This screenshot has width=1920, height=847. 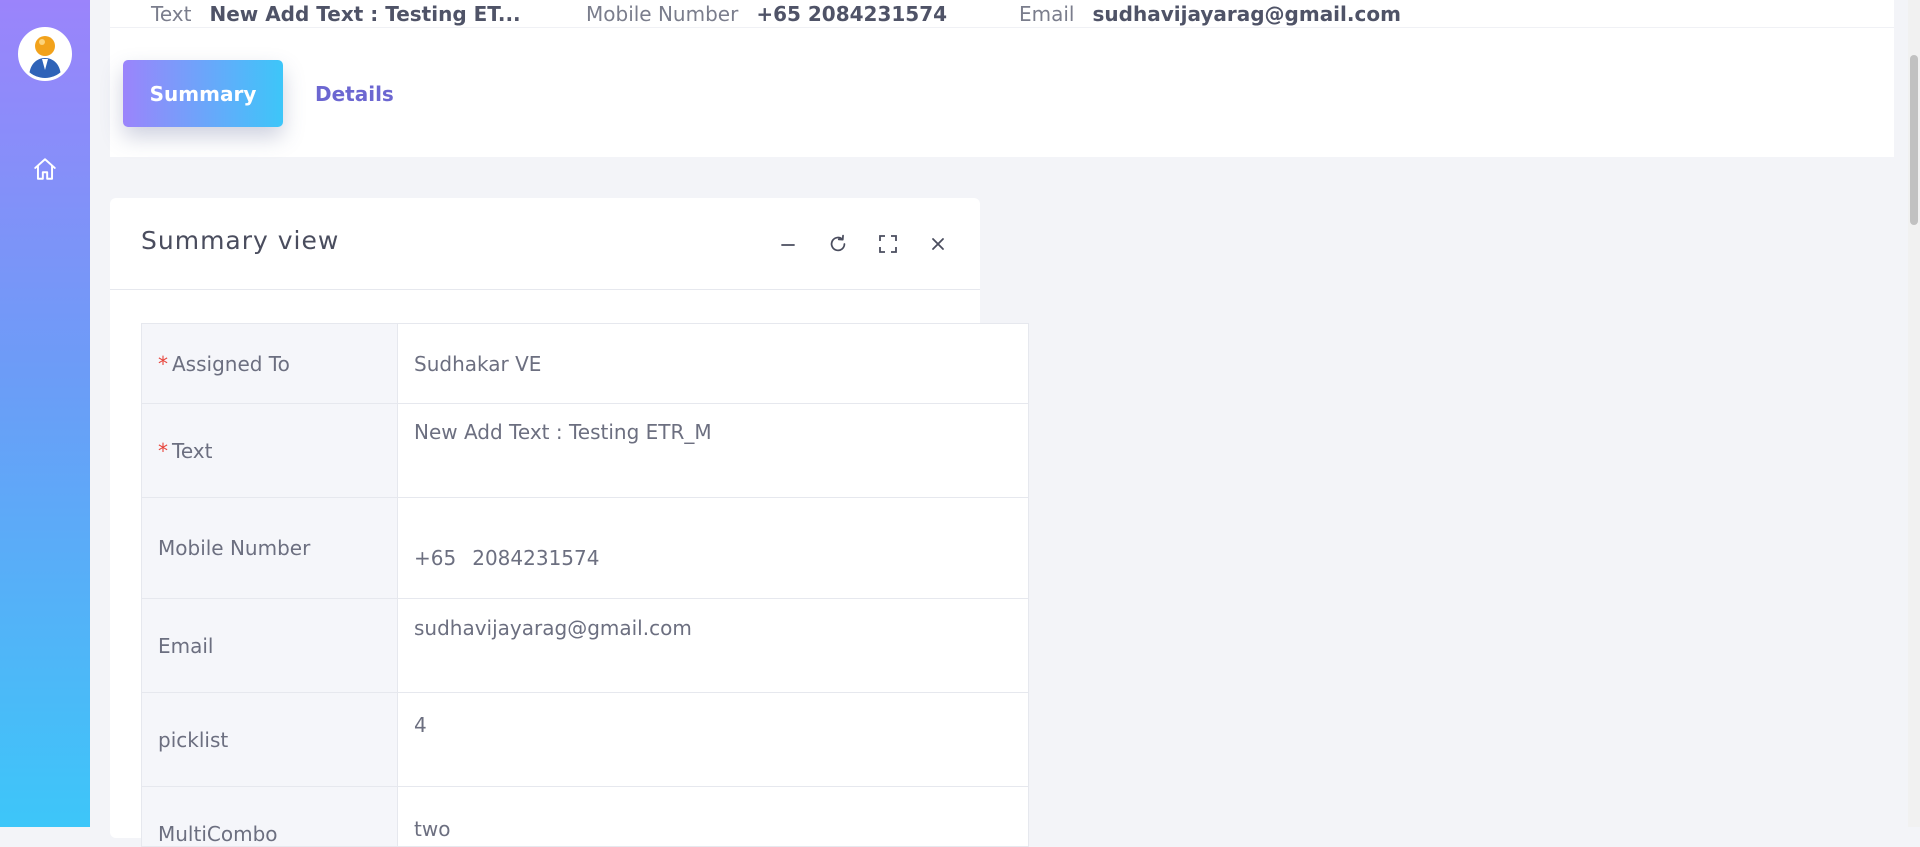 What do you see at coordinates (269, 450) in the screenshot?
I see `field-label-cell: * Text` at bounding box center [269, 450].